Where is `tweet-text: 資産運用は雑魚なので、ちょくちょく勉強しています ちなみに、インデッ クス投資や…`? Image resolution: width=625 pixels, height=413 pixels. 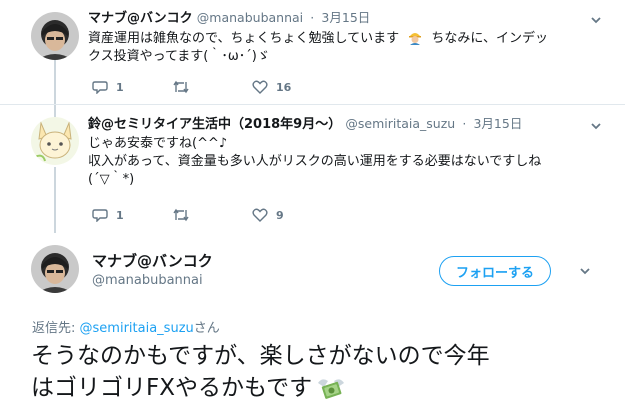
tweet-text: 資産運用は雑魚なので、ちょくちょく勉強しています ちなみに、インデッ クス投資や… is located at coordinates (338, 47).